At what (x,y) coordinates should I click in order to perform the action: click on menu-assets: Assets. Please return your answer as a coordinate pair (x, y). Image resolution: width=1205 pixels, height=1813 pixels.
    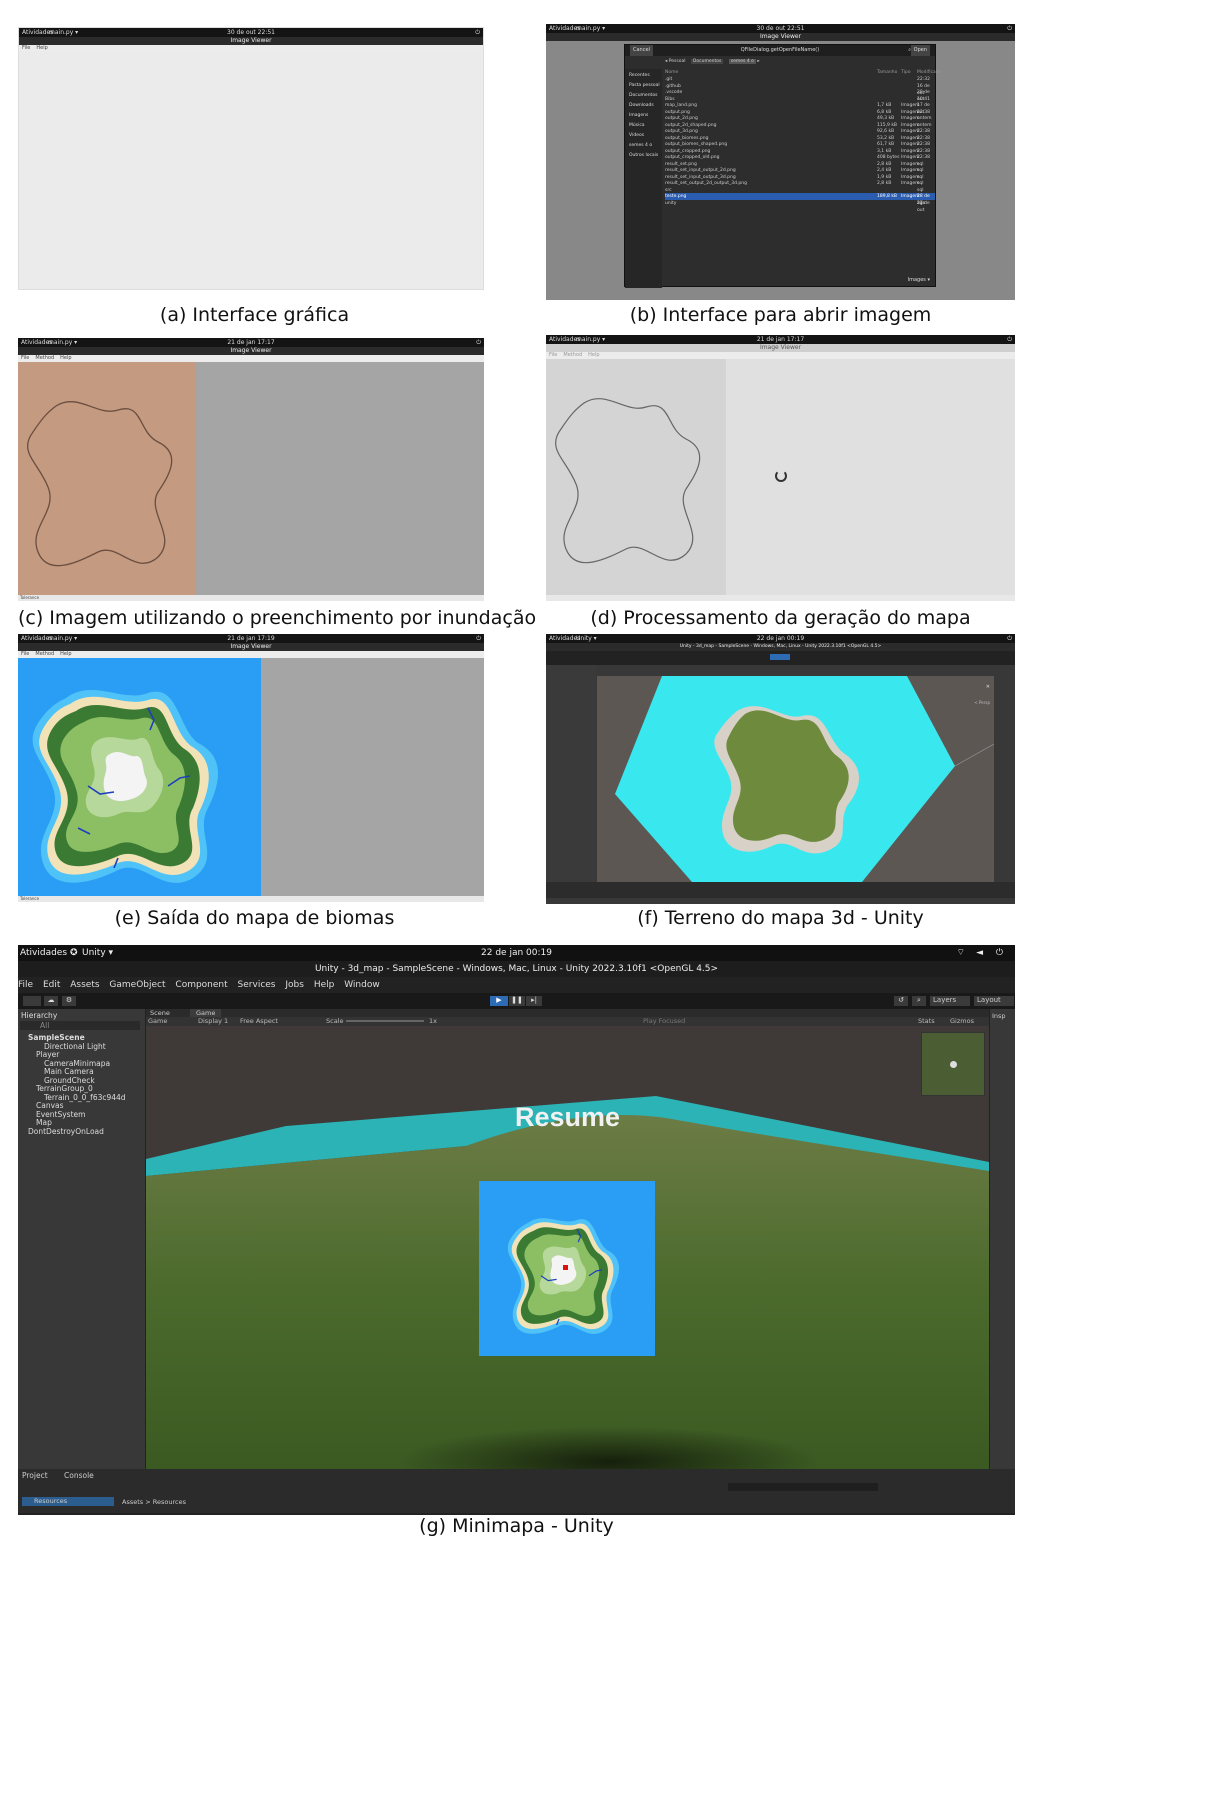
    Looking at the image, I should click on (84, 985).